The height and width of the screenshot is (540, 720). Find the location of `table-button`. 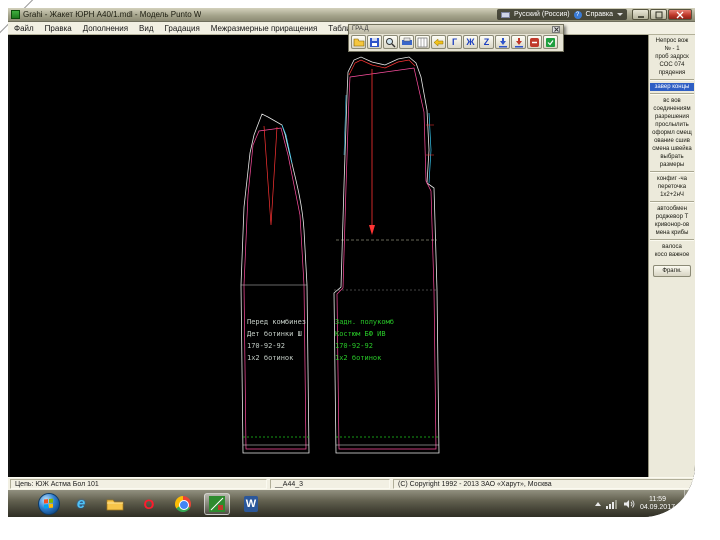

table-button is located at coordinates (422, 42).